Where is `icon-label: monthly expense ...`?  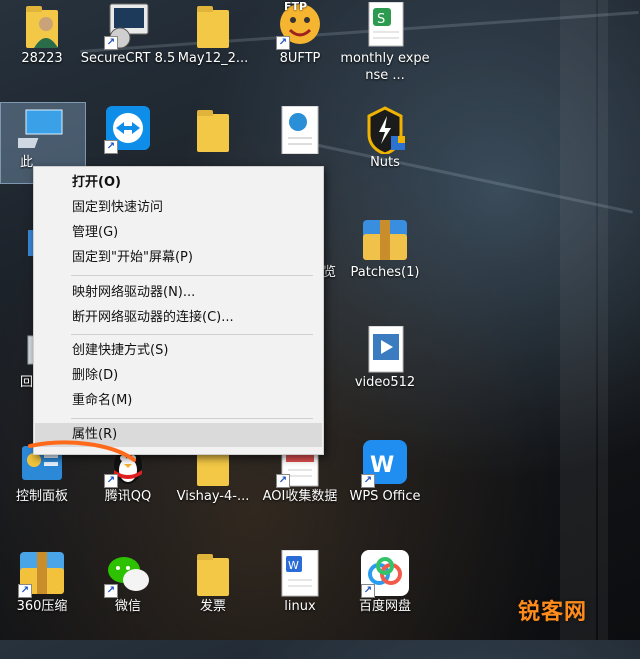
icon-label: monthly expense ... is located at coordinates (385, 67).